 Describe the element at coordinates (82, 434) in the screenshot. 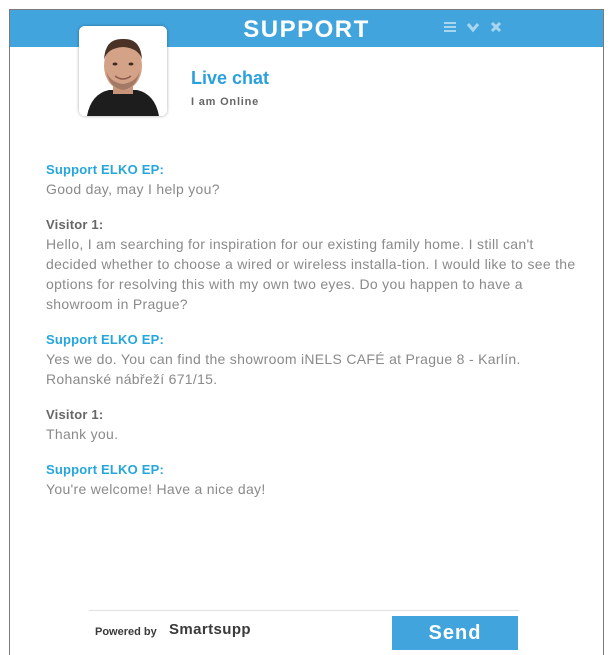

I see `message-text: Thank you.` at that location.